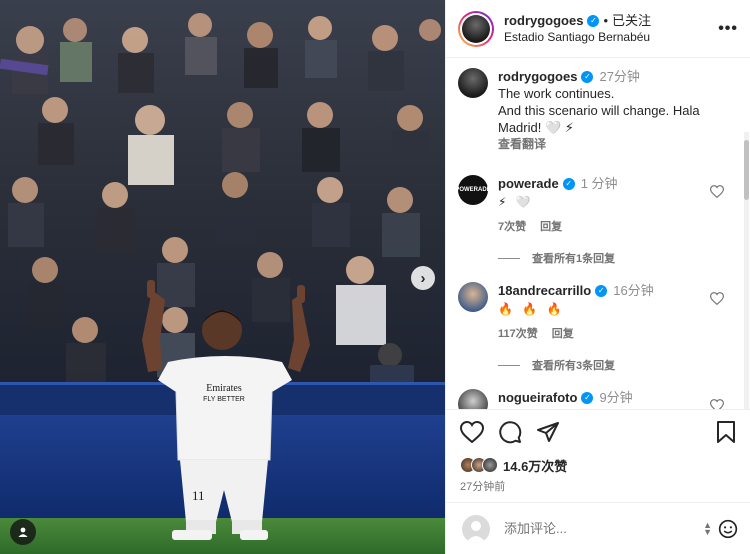  What do you see at coordinates (518, 334) in the screenshot?
I see `comment-likes: 117次赞` at bounding box center [518, 334].